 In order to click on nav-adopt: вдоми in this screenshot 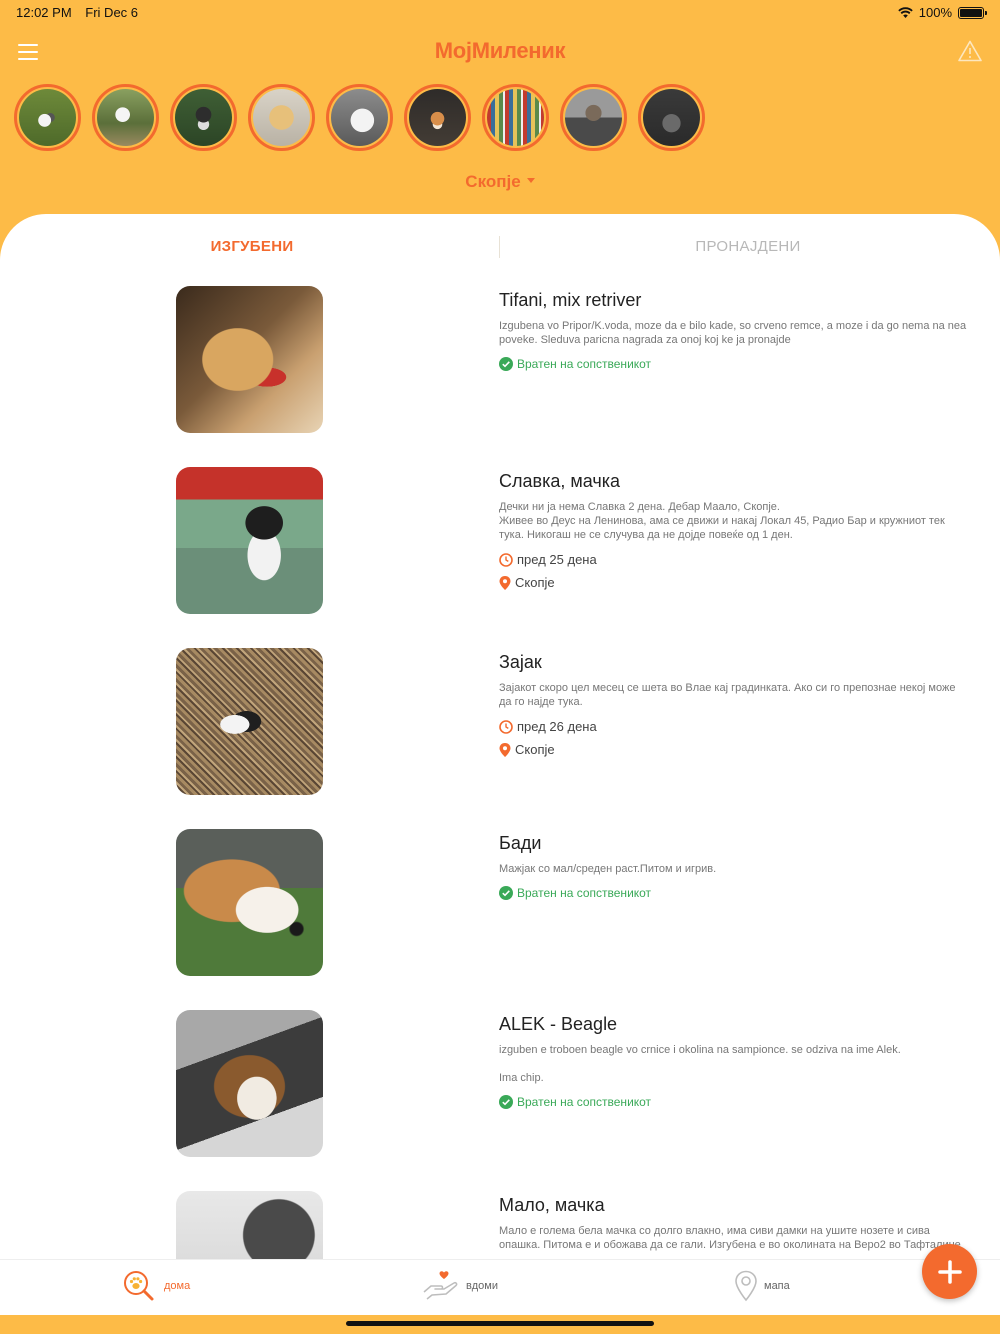, I will do `click(460, 1286)`.